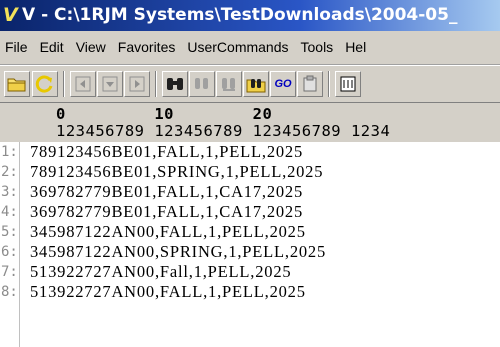 The image size is (500, 347). I want to click on line-number: 4:, so click(9, 212).